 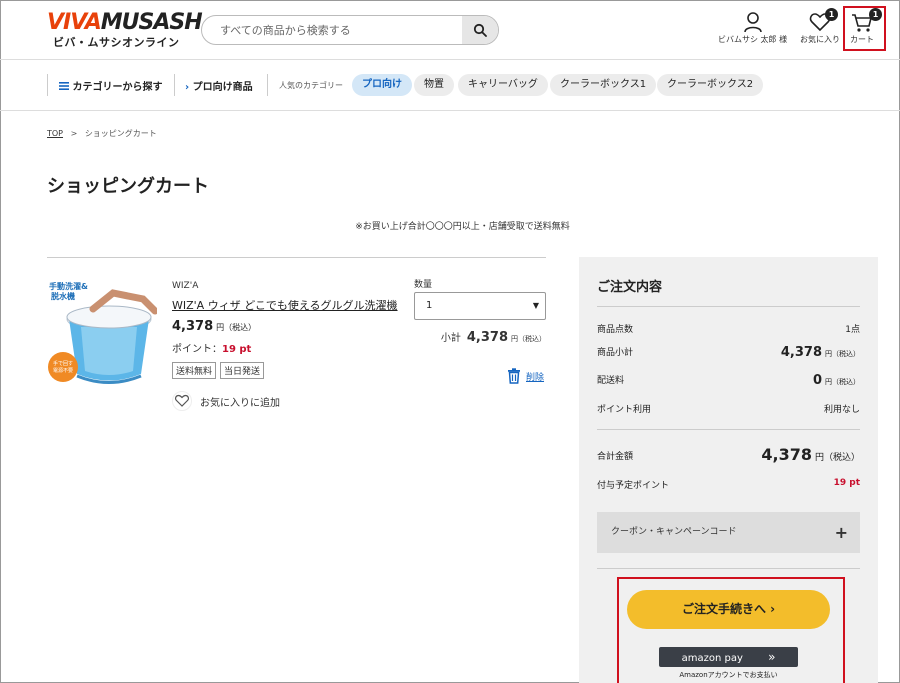 What do you see at coordinates (728, 484) in the screenshot?
I see `summary-earn-points-row: 付与予定ポイント 19 pt` at bounding box center [728, 484].